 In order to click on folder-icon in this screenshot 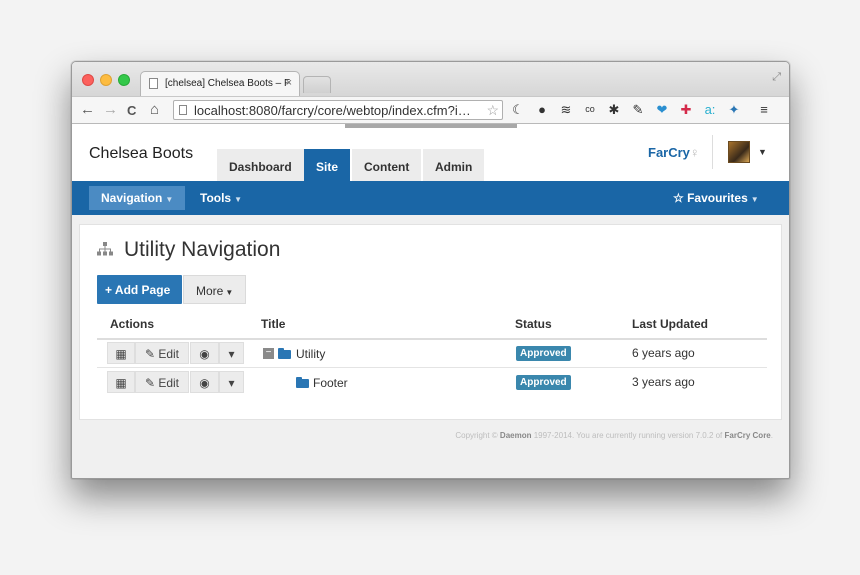, I will do `click(302, 382)`.